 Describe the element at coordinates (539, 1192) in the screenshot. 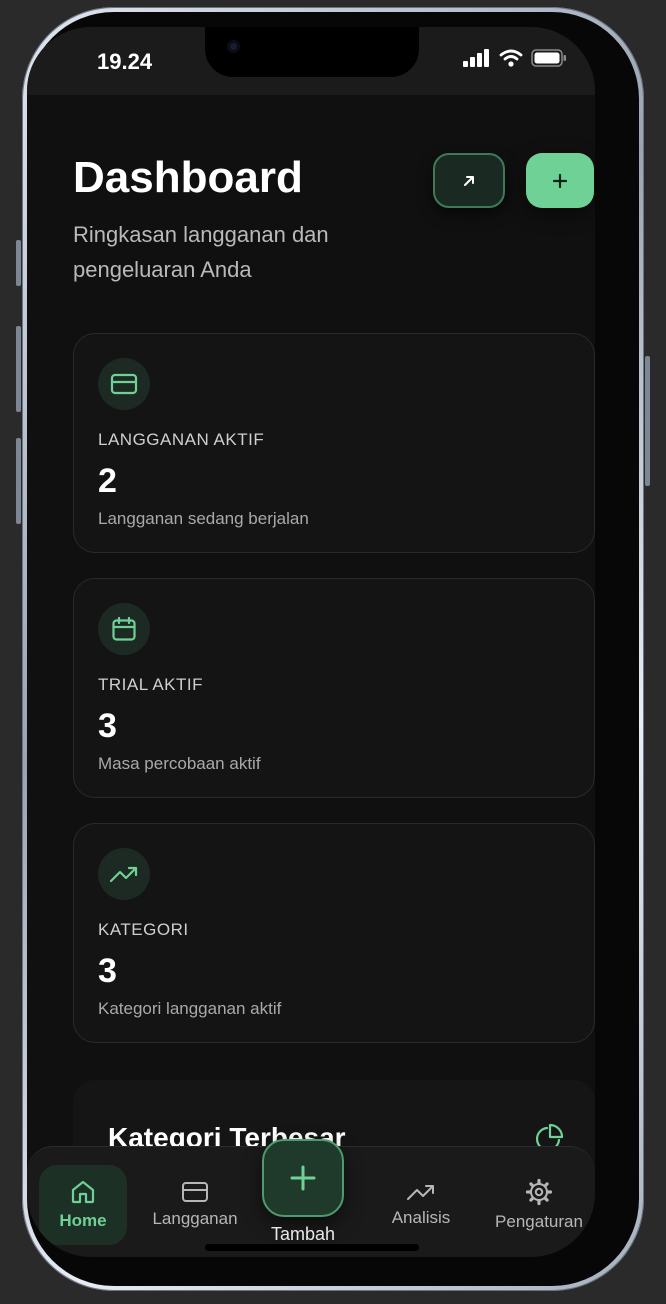

I see `gear-icon` at that location.